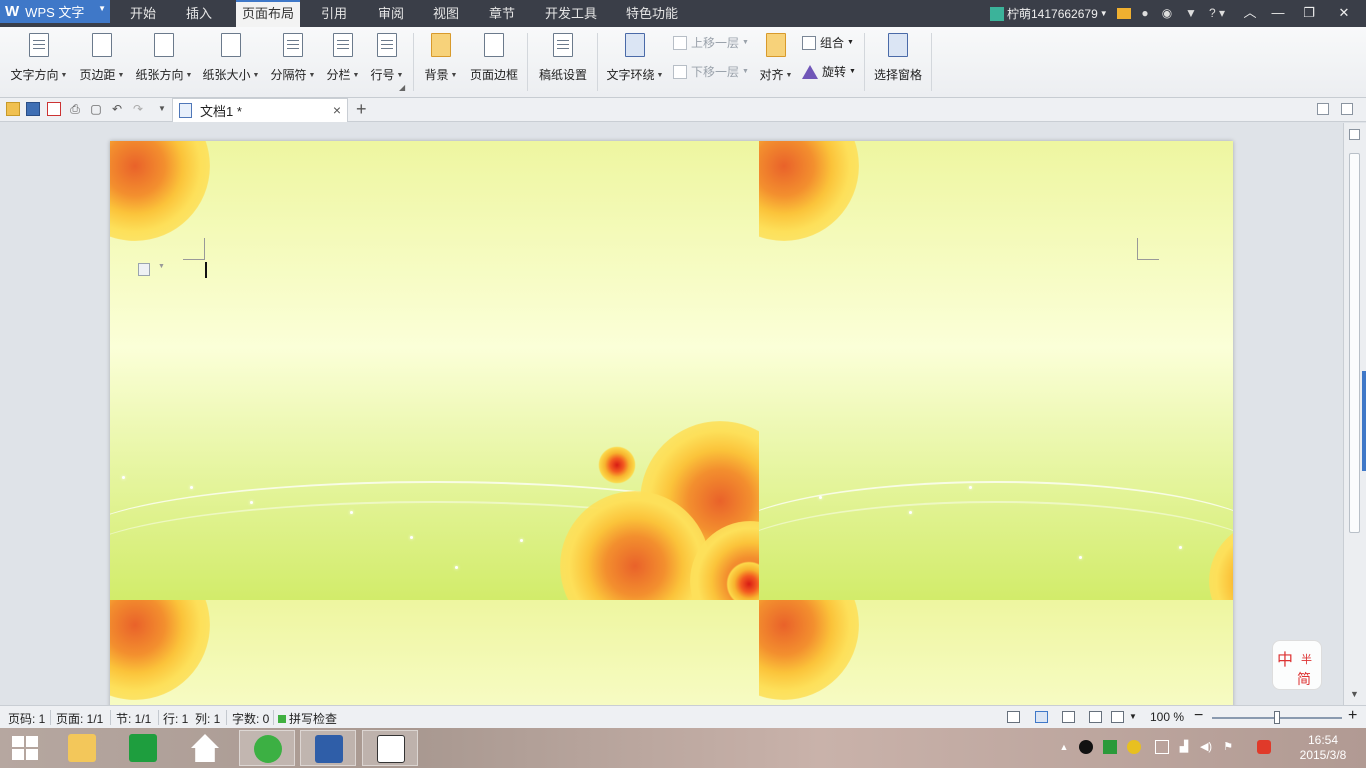  Describe the element at coordinates (1068, 717) in the screenshot. I see `outline-view-icon` at that location.